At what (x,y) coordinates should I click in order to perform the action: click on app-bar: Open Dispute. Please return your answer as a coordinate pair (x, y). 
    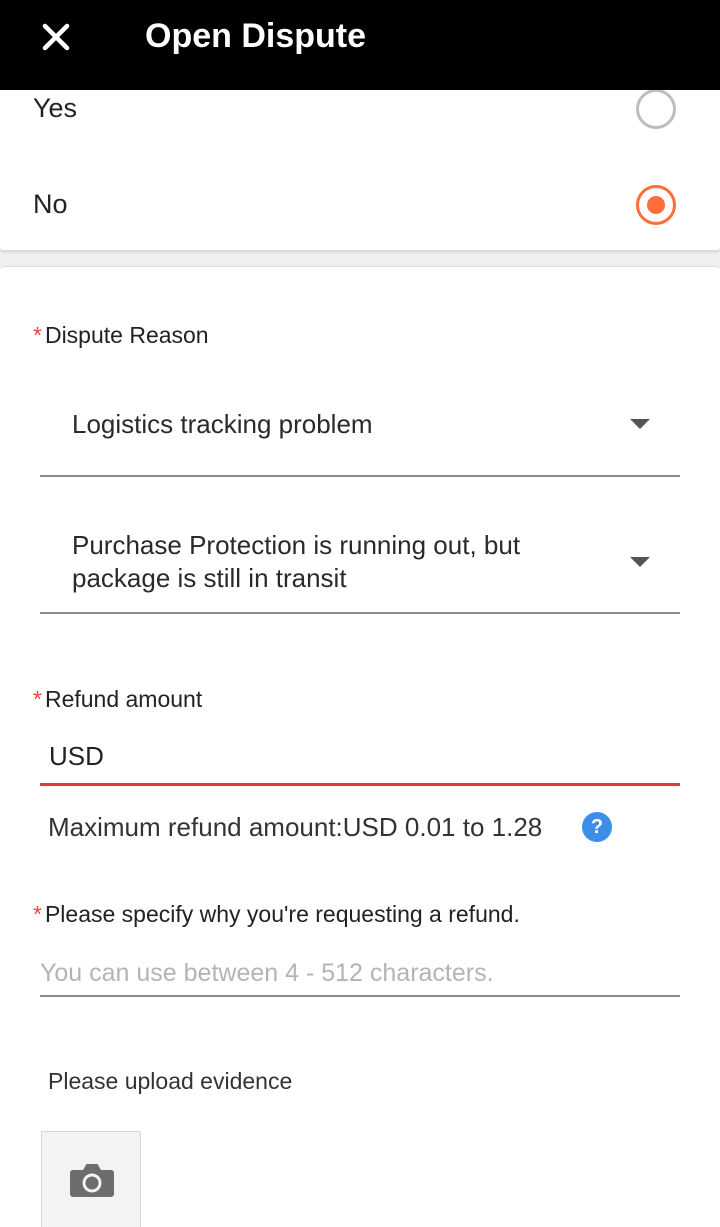
    Looking at the image, I should click on (360, 45).